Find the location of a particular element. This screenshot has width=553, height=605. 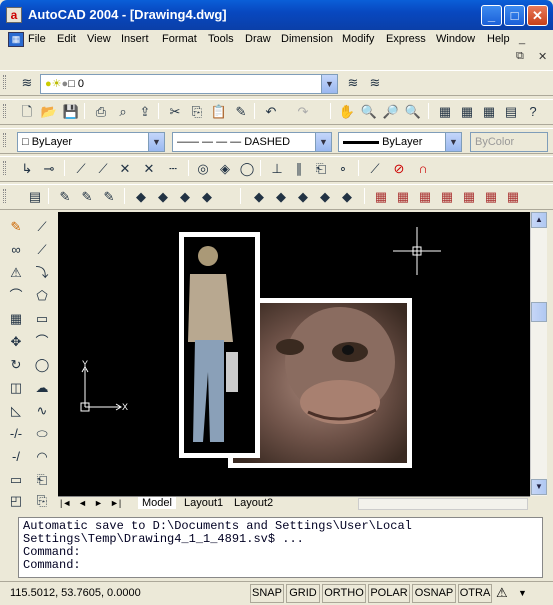

snap-from-icon: ⊸ is located at coordinates (49, 169).